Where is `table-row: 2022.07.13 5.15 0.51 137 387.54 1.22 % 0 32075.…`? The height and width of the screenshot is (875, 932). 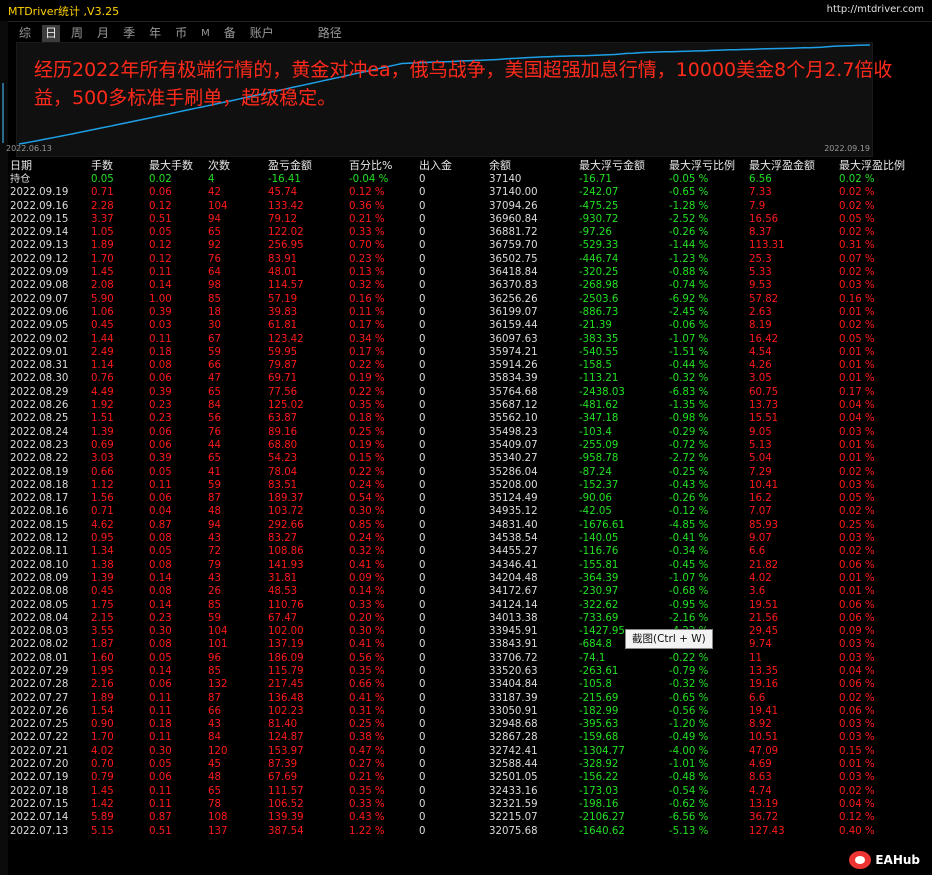 table-row: 2022.07.13 5.15 0.51 137 387.54 1.22 % 0 32075.… is located at coordinates (459, 831).